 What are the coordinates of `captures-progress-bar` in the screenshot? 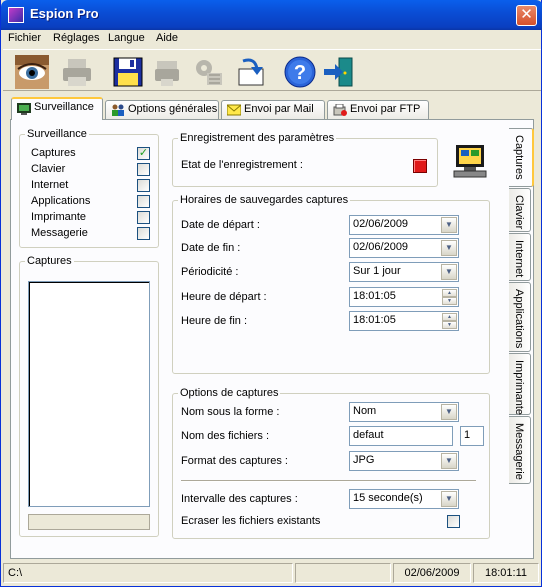 It's located at (89, 522).